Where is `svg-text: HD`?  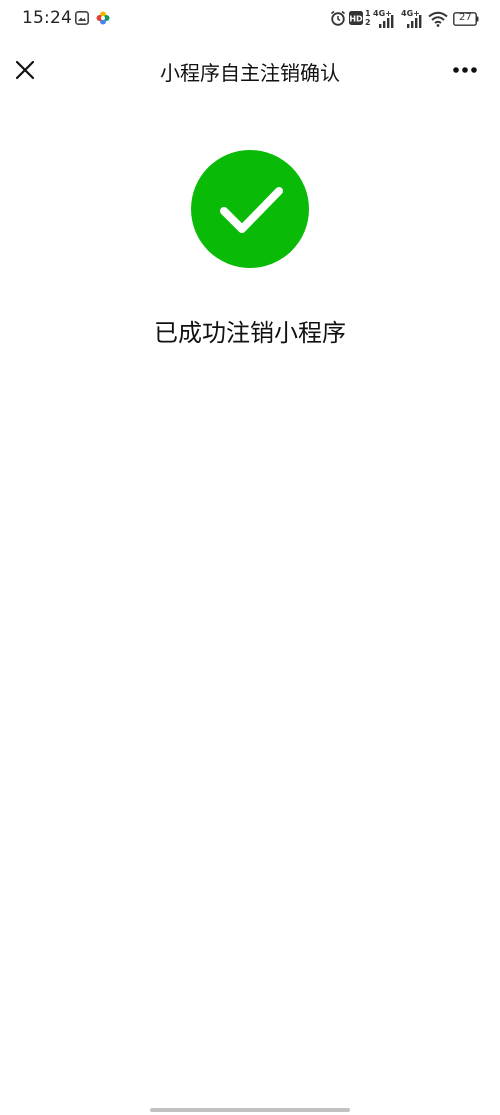
svg-text: HD is located at coordinates (356, 19).